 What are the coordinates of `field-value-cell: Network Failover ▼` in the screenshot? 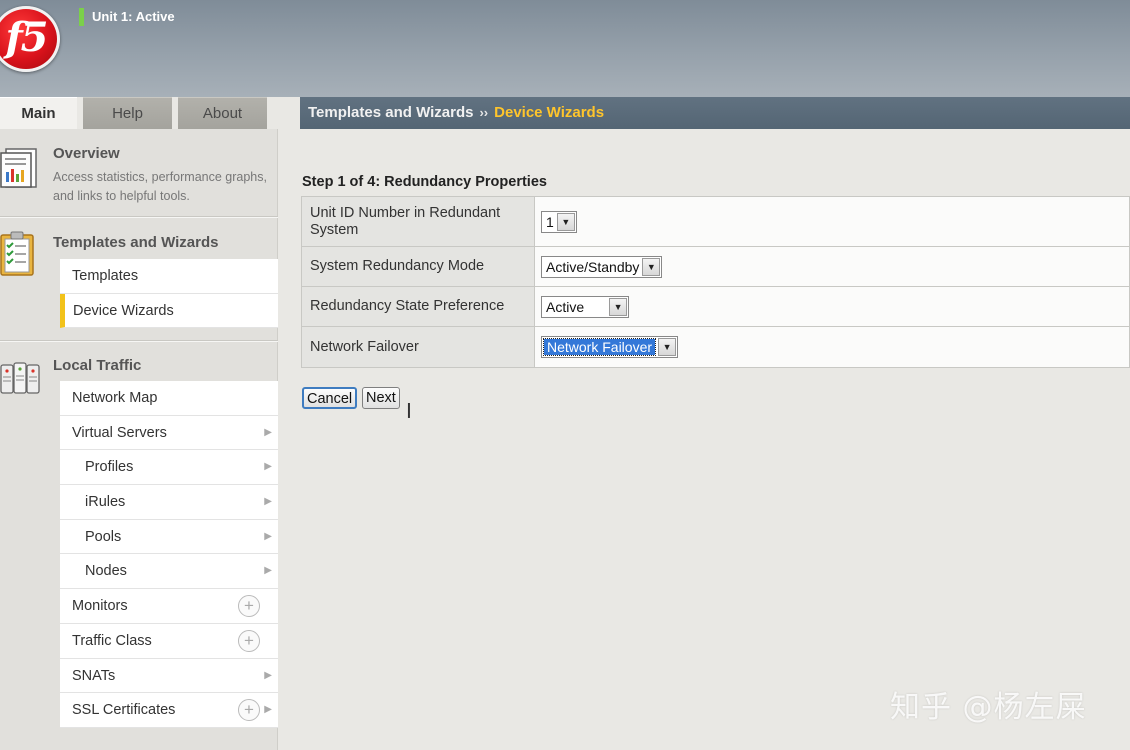 It's located at (832, 347).